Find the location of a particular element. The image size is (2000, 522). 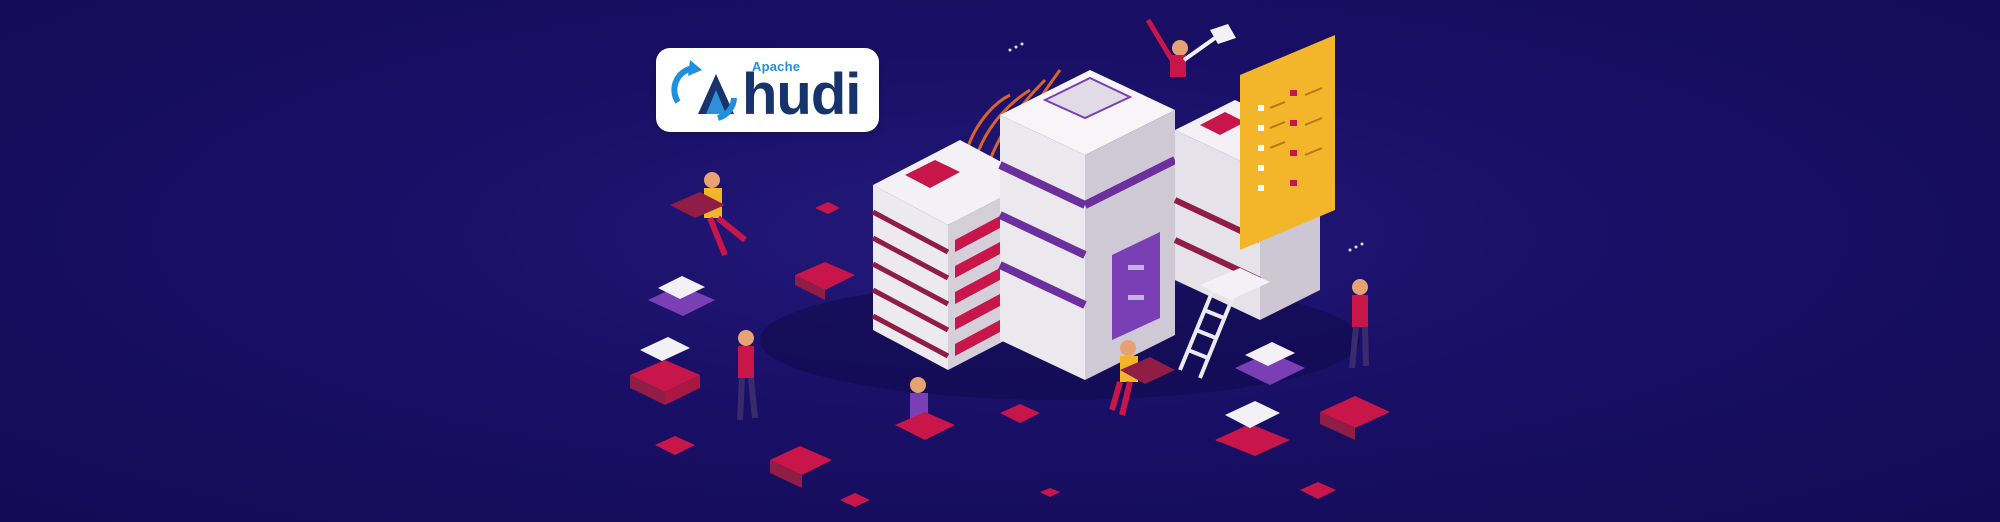

hudi-logo-icon is located at coordinates (704, 90).